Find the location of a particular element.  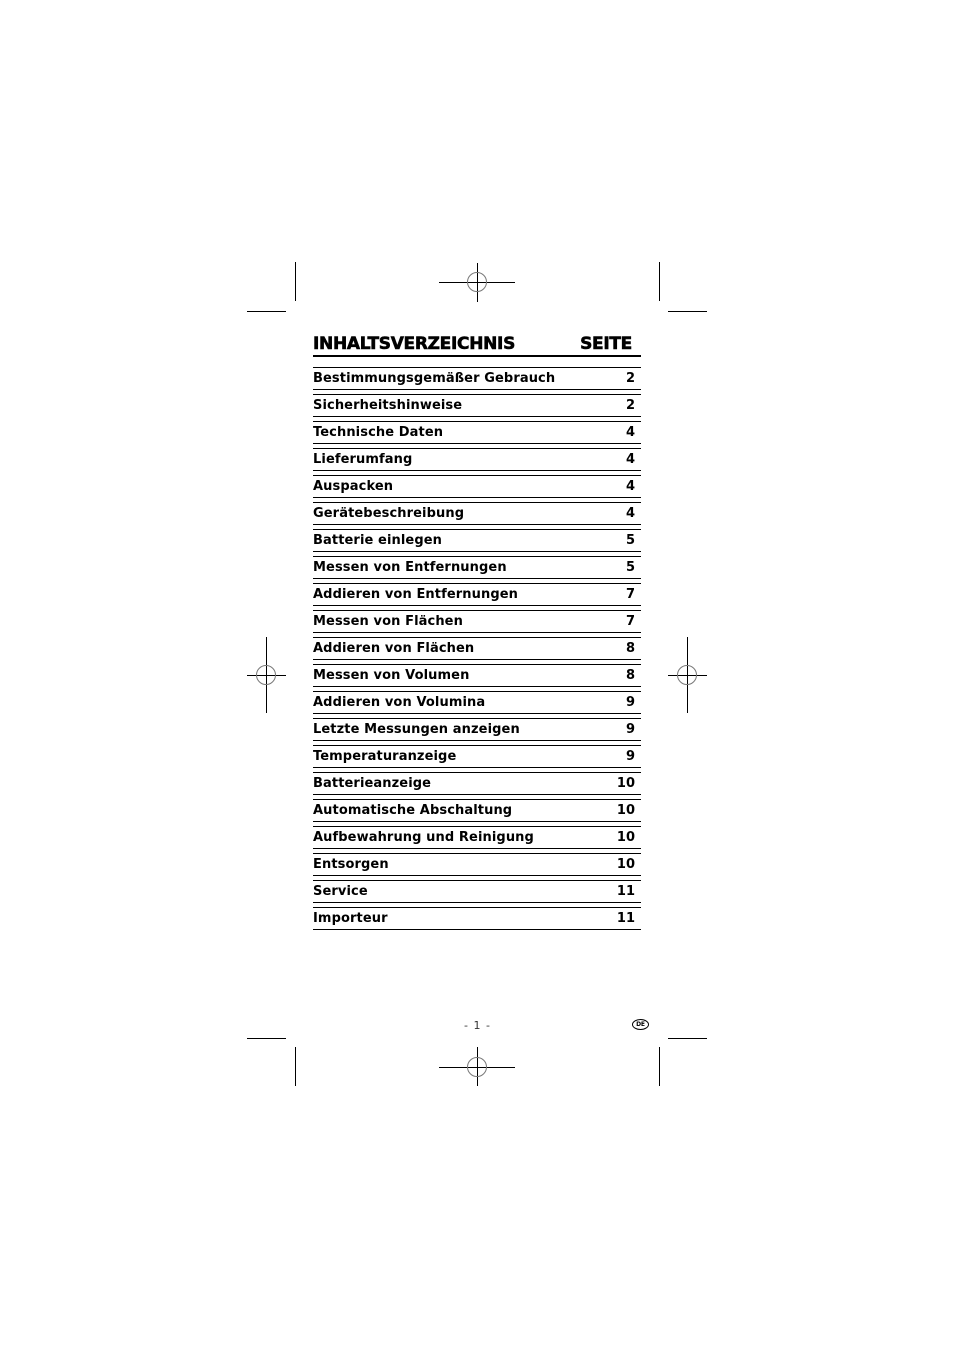

toc-entry: Auspacken 4 is located at coordinates (477, 486).